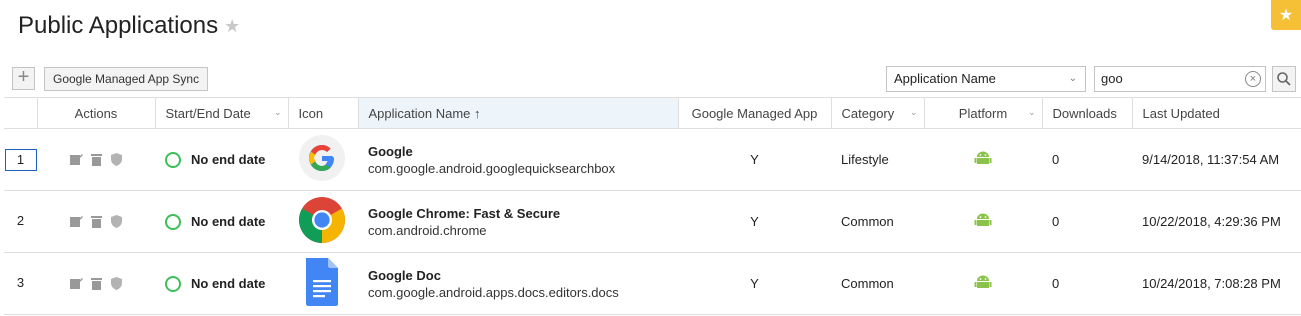 This screenshot has height=316, width=1301. What do you see at coordinates (1253, 79) in the screenshot?
I see `clear-icon: ×` at bounding box center [1253, 79].